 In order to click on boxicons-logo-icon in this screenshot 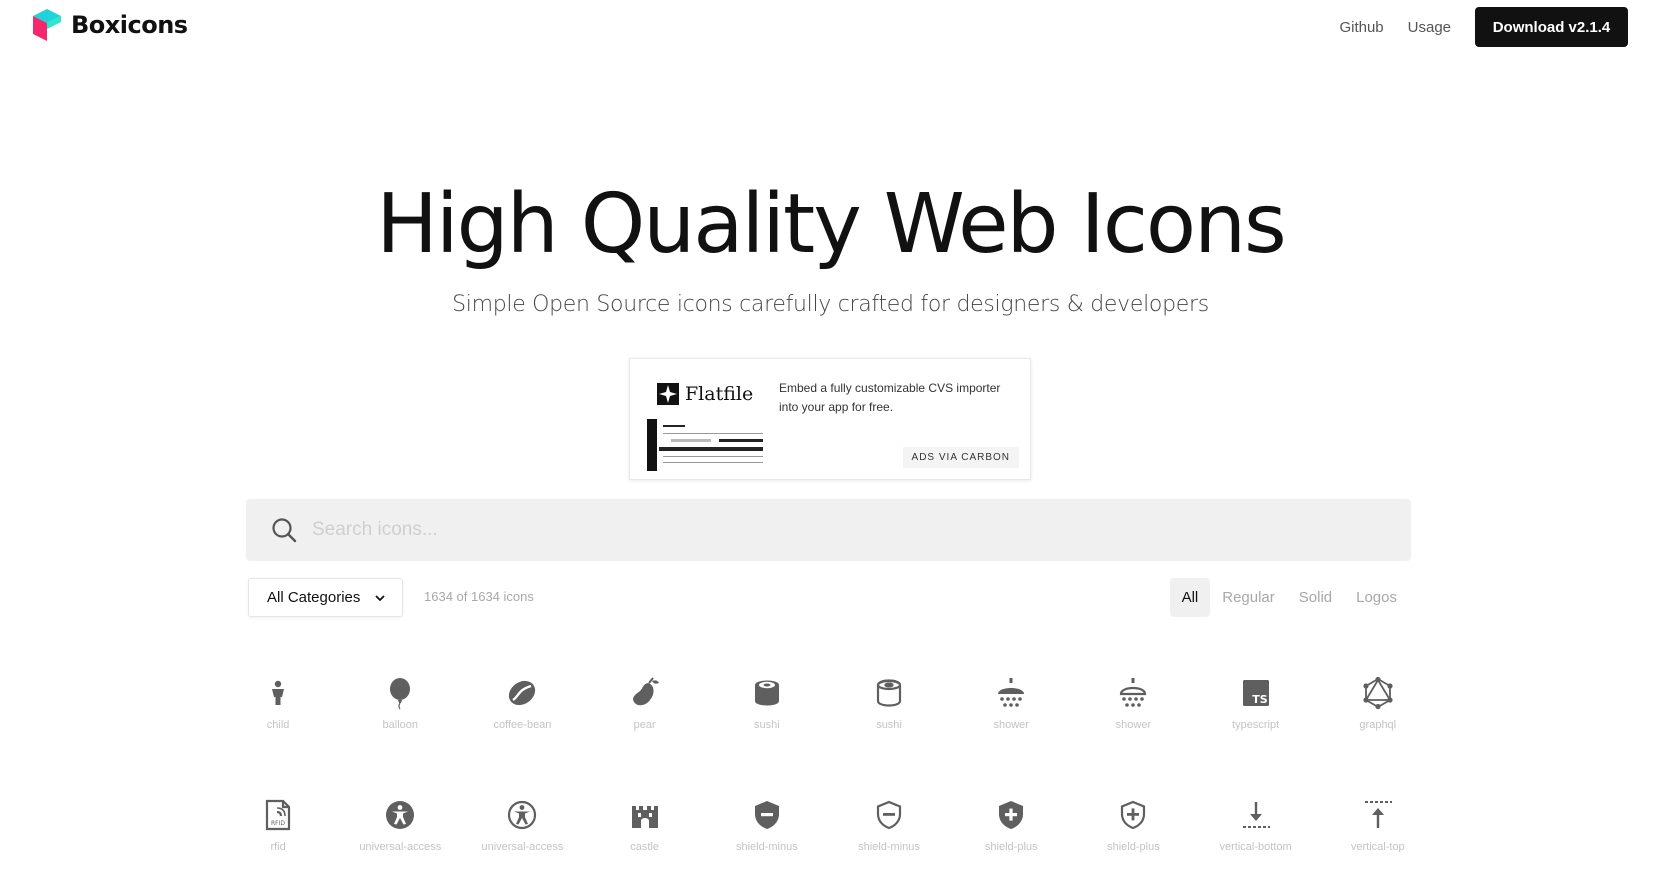, I will do `click(47, 25)`.